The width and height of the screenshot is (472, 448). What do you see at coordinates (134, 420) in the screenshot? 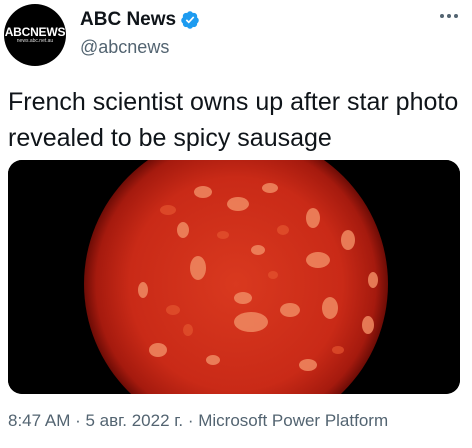
I see `tweet-date: 5 авг. 2022 г.` at bounding box center [134, 420].